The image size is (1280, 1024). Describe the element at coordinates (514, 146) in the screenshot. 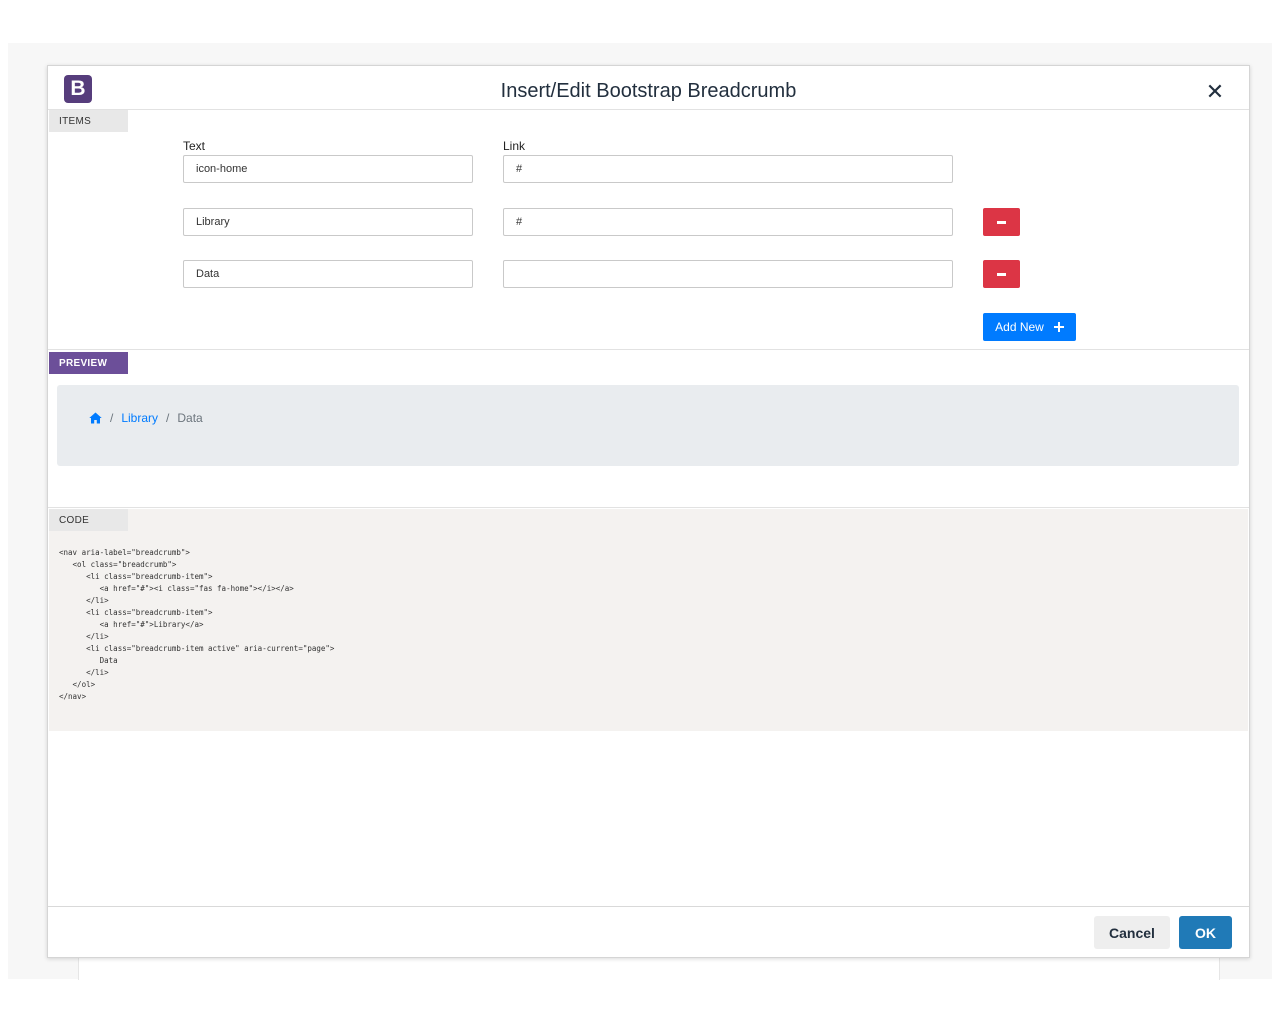

I see `link-column-label: Link` at that location.